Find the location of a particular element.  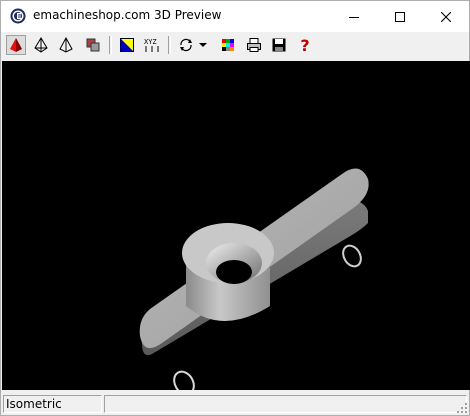

help-button: ? is located at coordinates (305, 45).